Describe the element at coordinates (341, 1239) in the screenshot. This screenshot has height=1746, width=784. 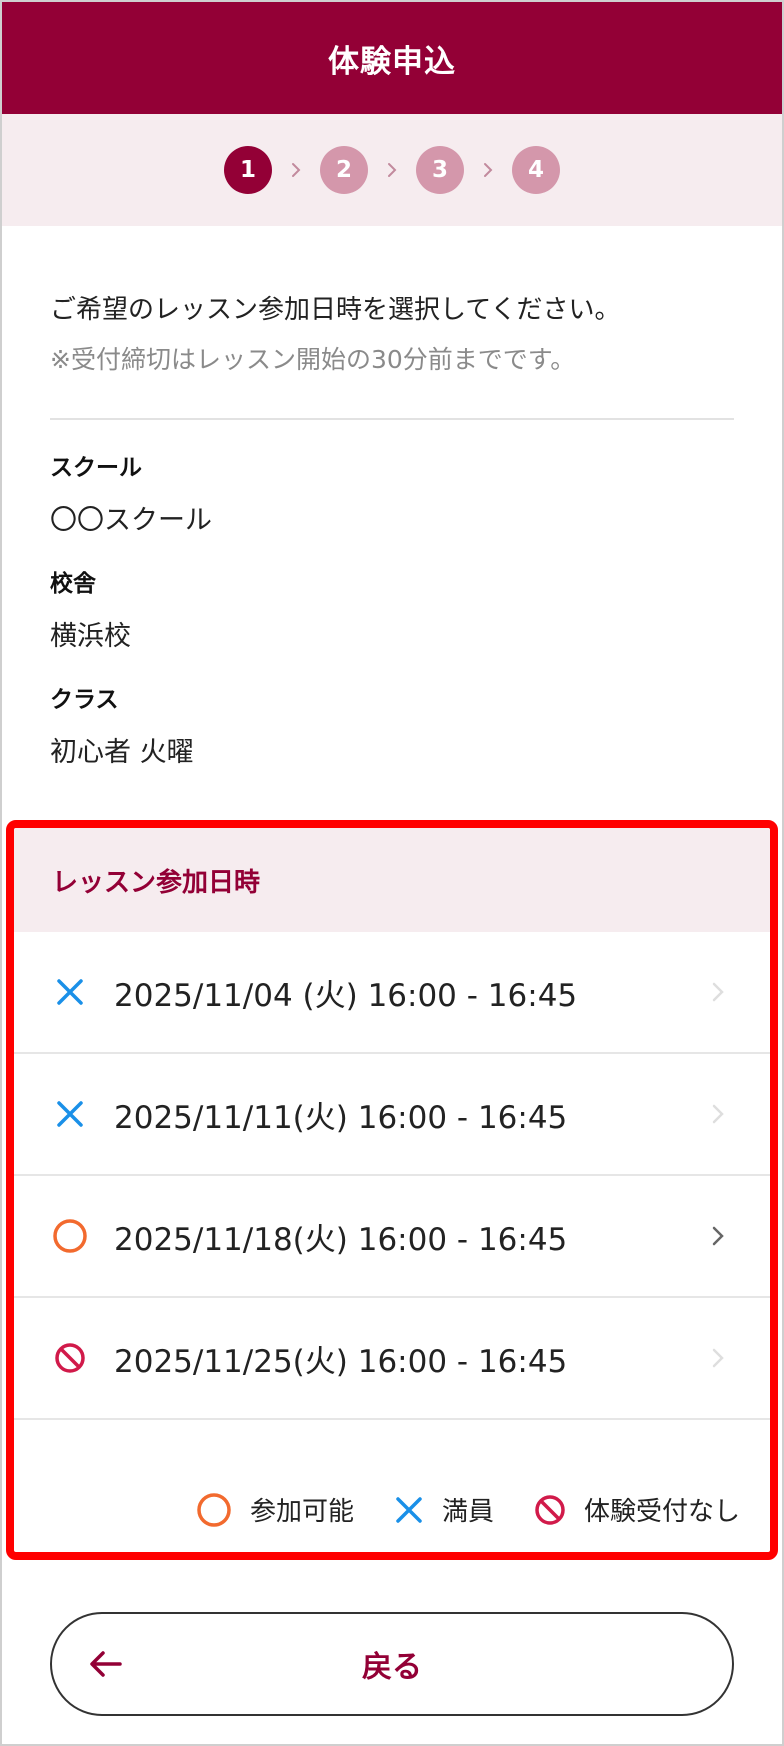
I see `lesson-slot-datetime: 2025/11/18(火) 16:00 - 16:45` at that location.